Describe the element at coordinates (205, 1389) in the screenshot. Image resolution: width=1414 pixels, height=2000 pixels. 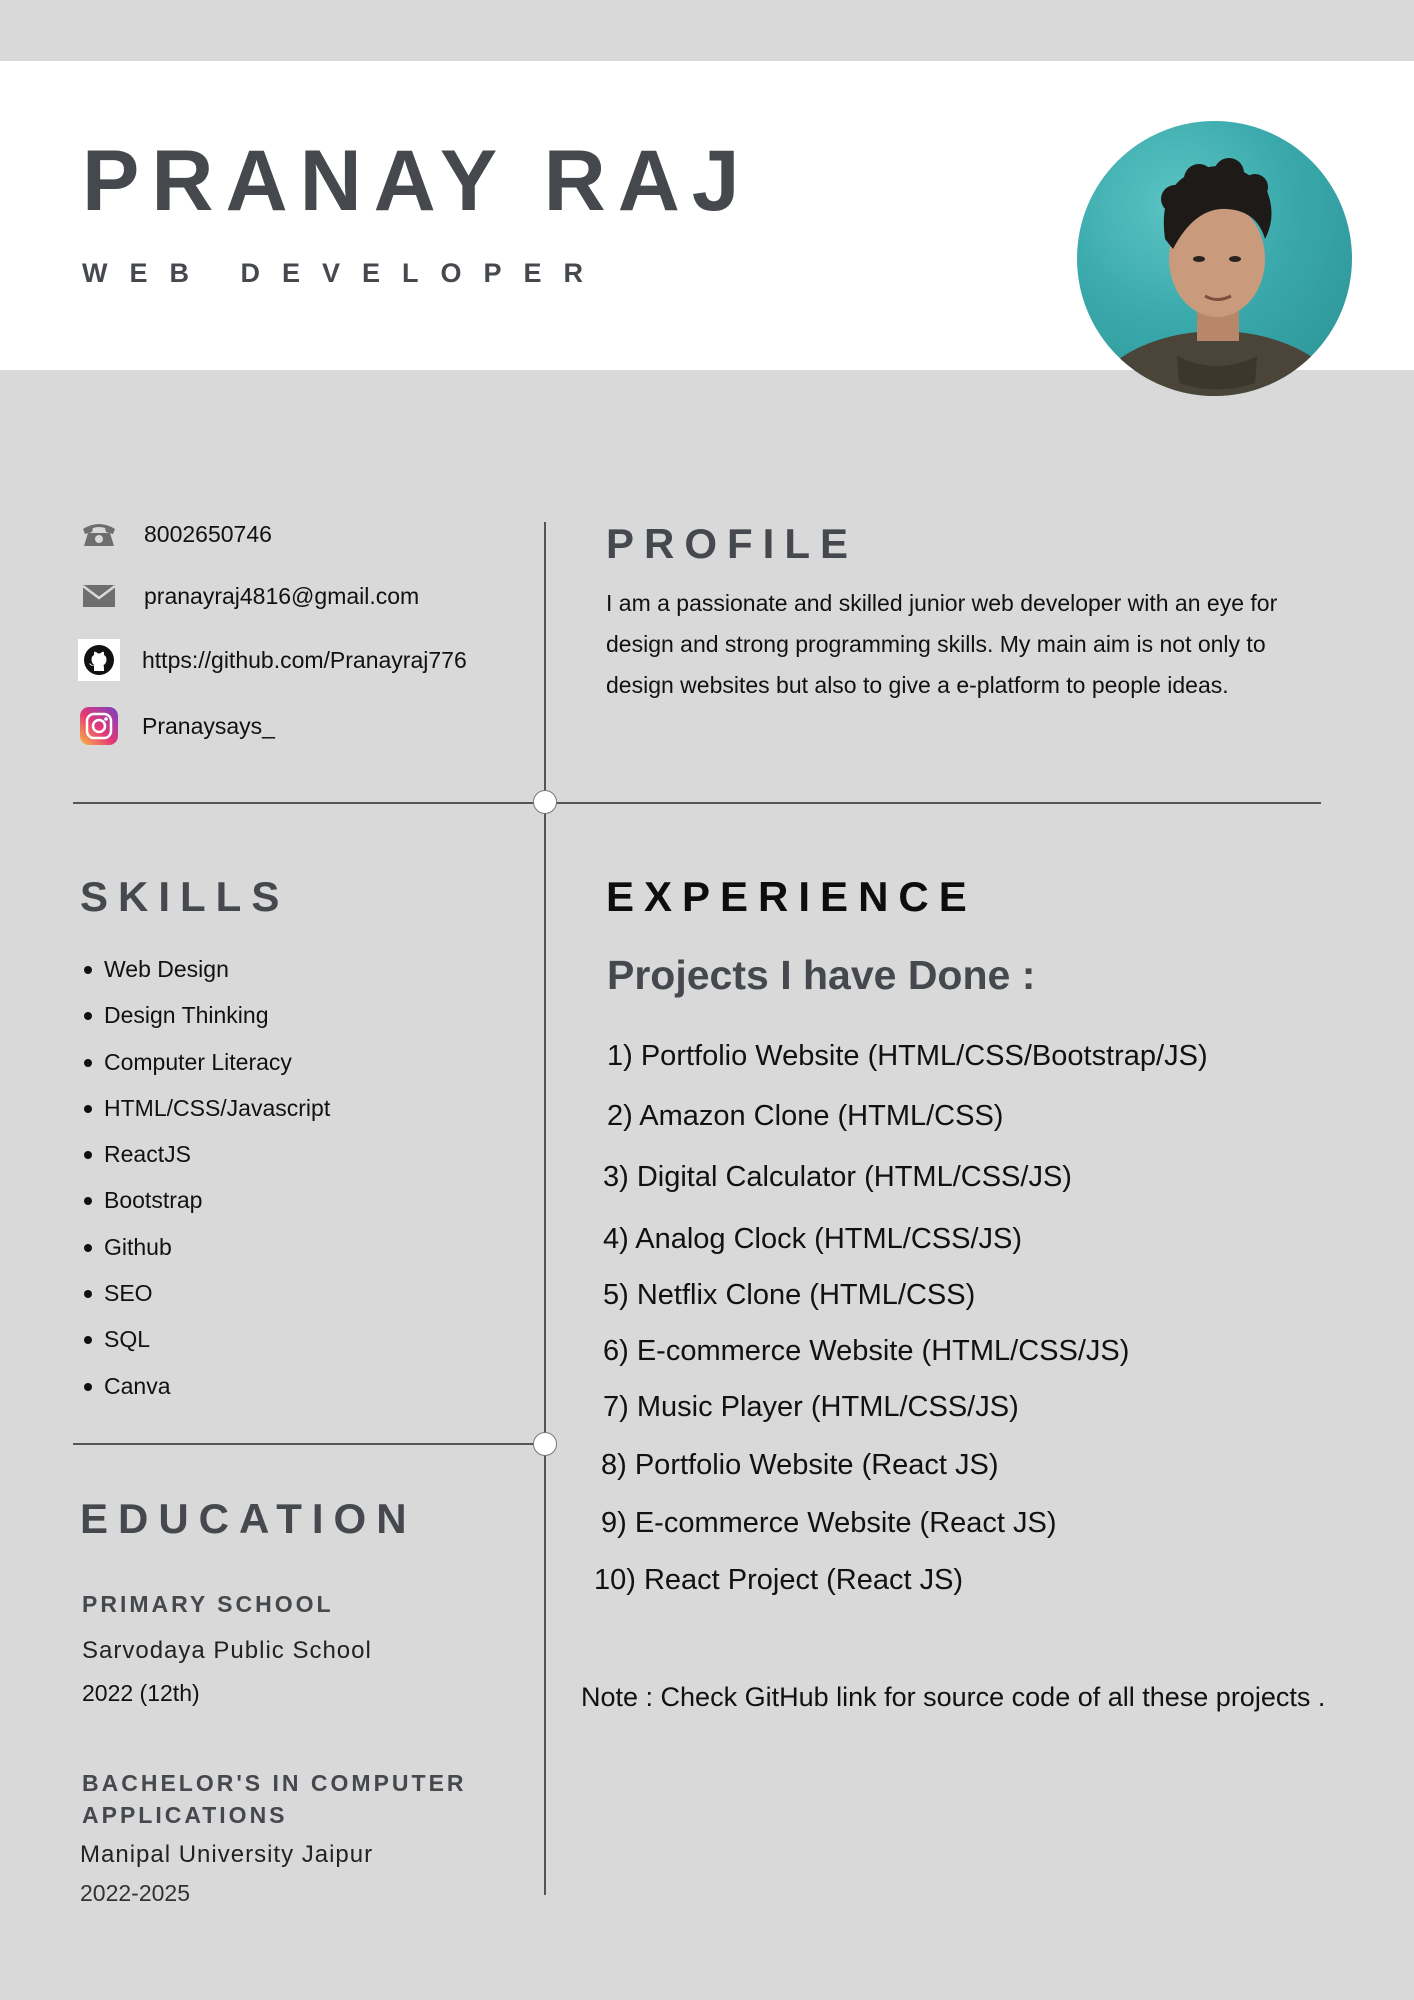
I see `skill-item: Canva` at that location.